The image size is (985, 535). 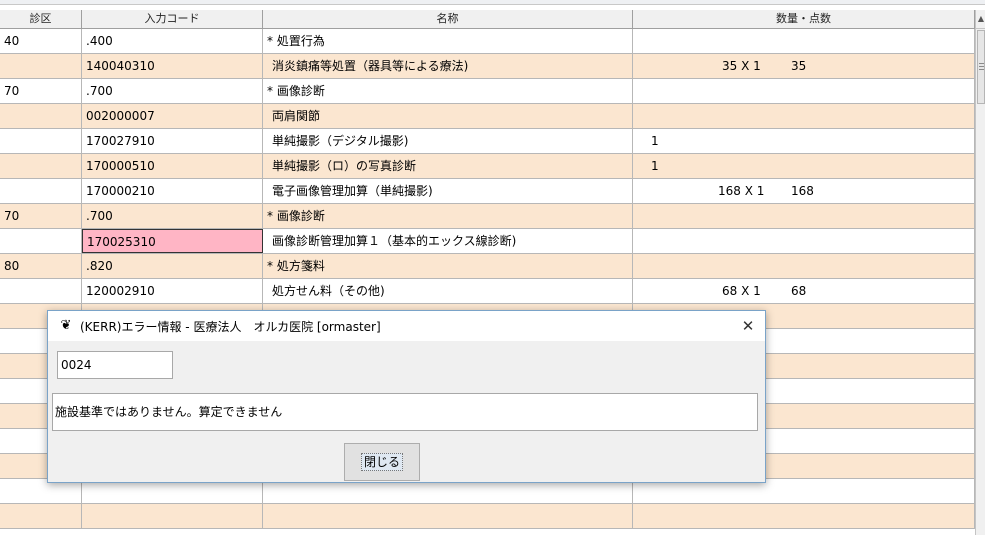 What do you see at coordinates (41, 19) in the screenshot?
I see `header-kubun: 診区` at bounding box center [41, 19].